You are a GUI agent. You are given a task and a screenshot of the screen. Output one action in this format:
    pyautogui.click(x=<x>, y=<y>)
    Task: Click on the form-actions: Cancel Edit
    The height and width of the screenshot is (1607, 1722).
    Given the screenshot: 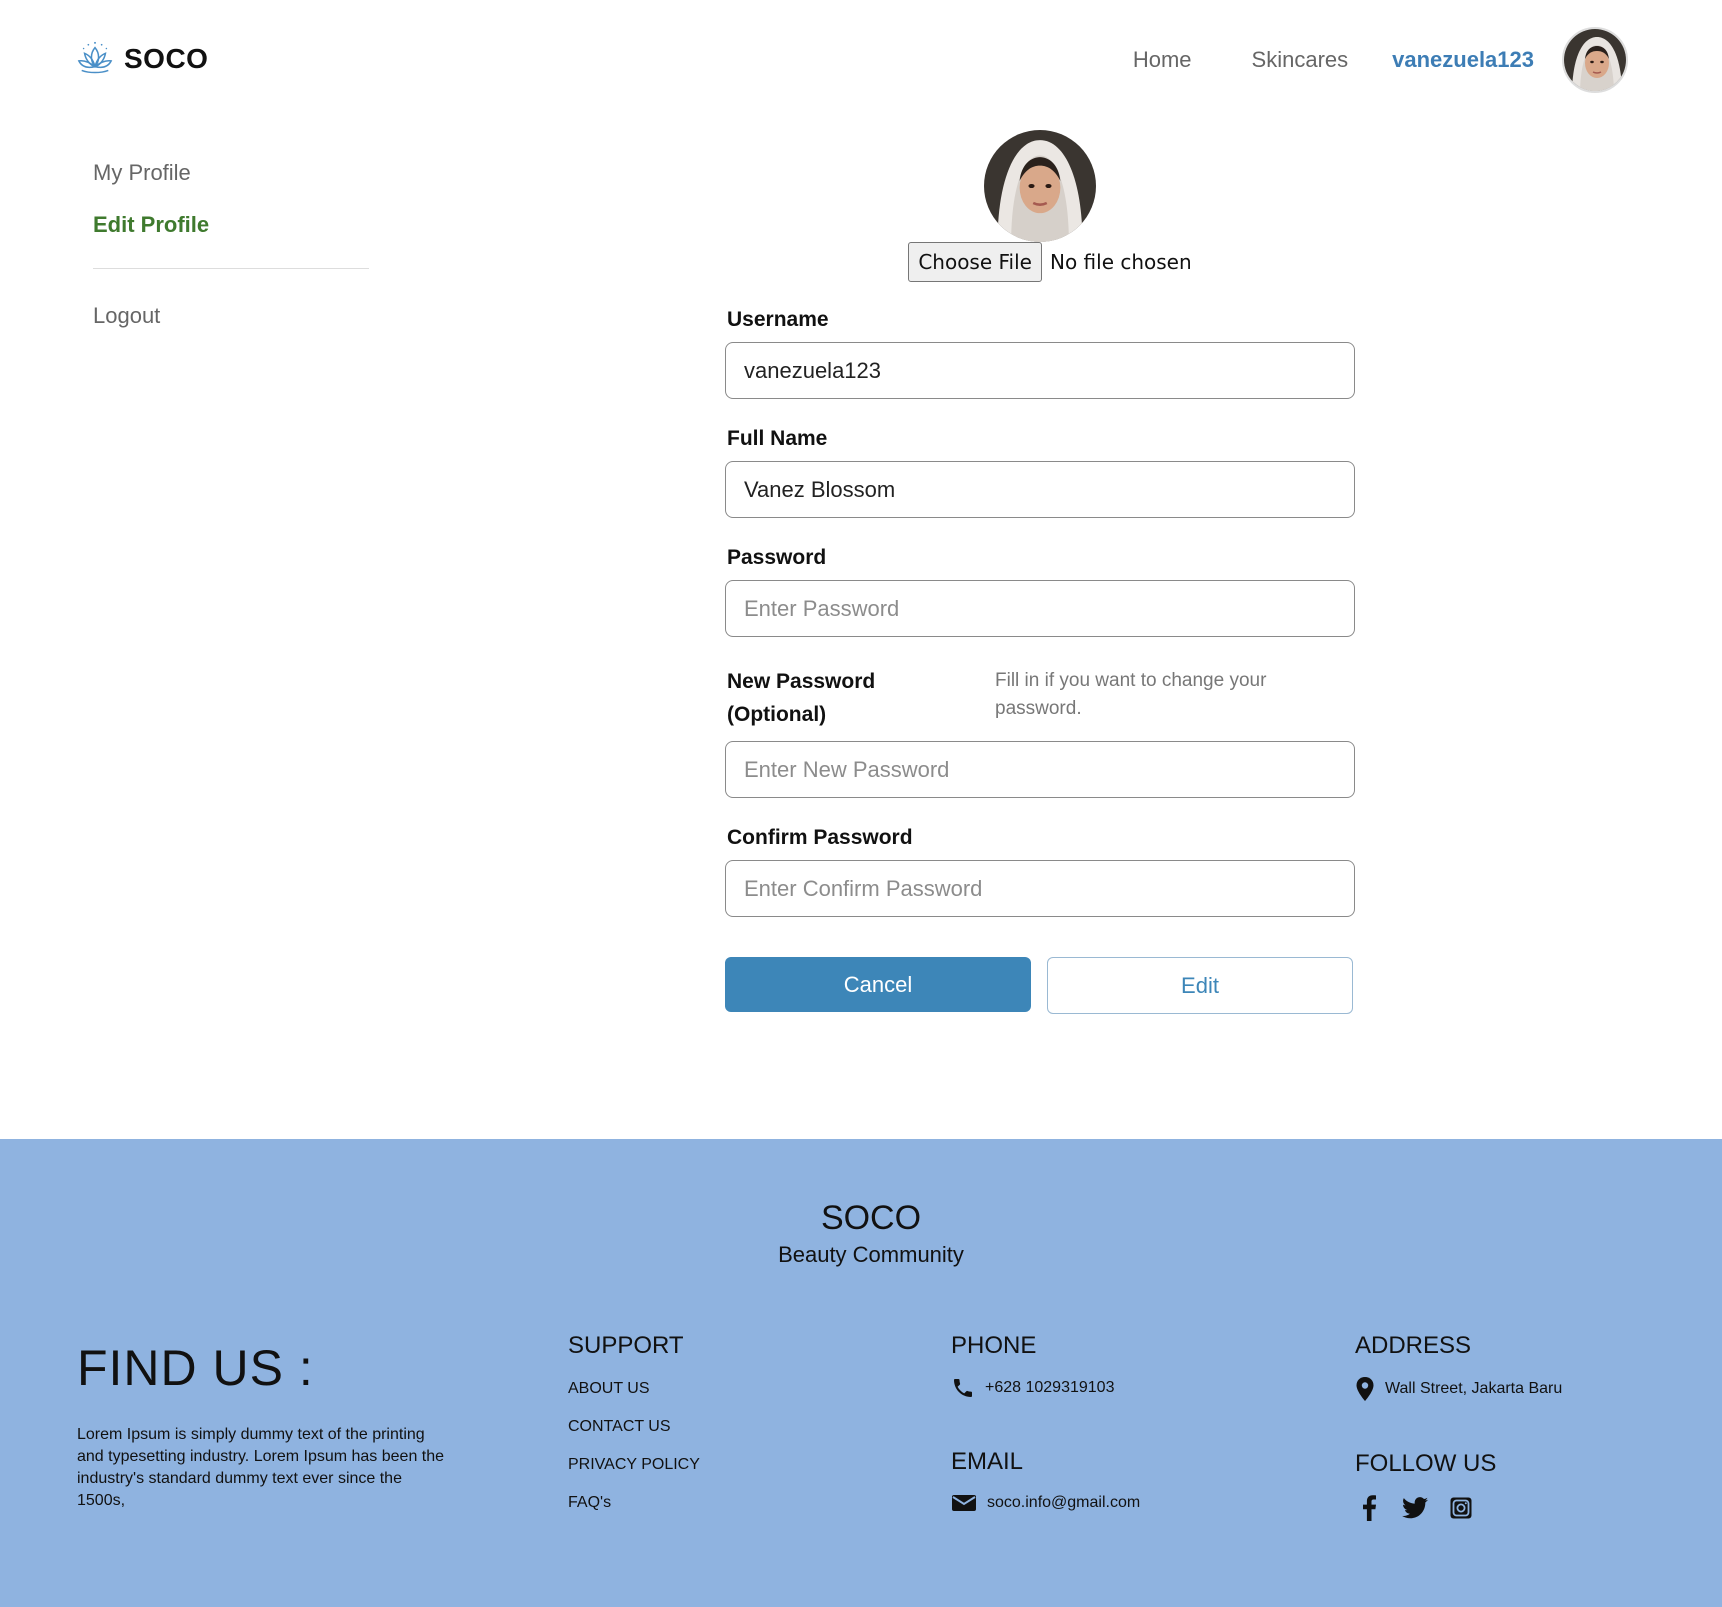 What is the action you would take?
    pyautogui.click(x=1040, y=985)
    